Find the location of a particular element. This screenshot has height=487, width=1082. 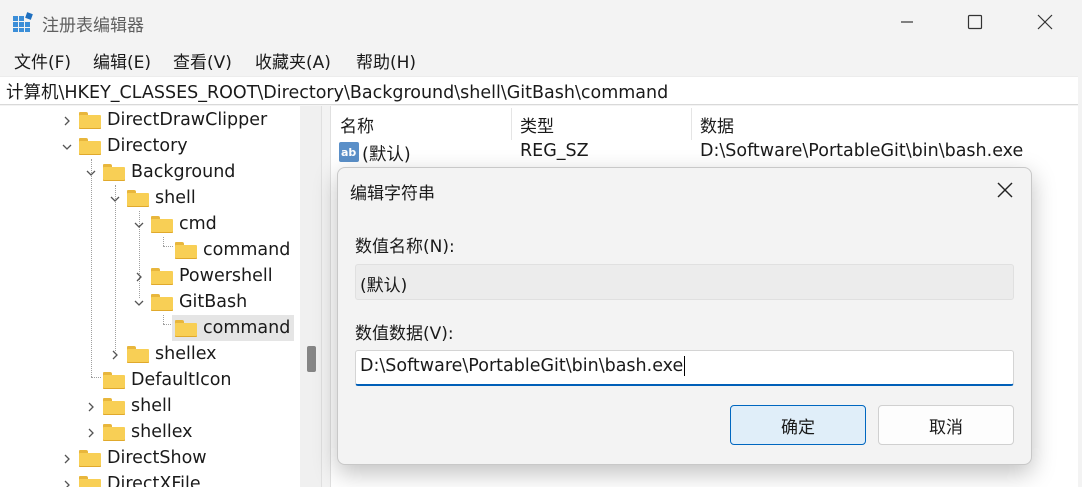

menu-bar: 文件(F) 编辑(E) 查看(V) 收藏夹(A) 帮助(H) is located at coordinates (541, 60).